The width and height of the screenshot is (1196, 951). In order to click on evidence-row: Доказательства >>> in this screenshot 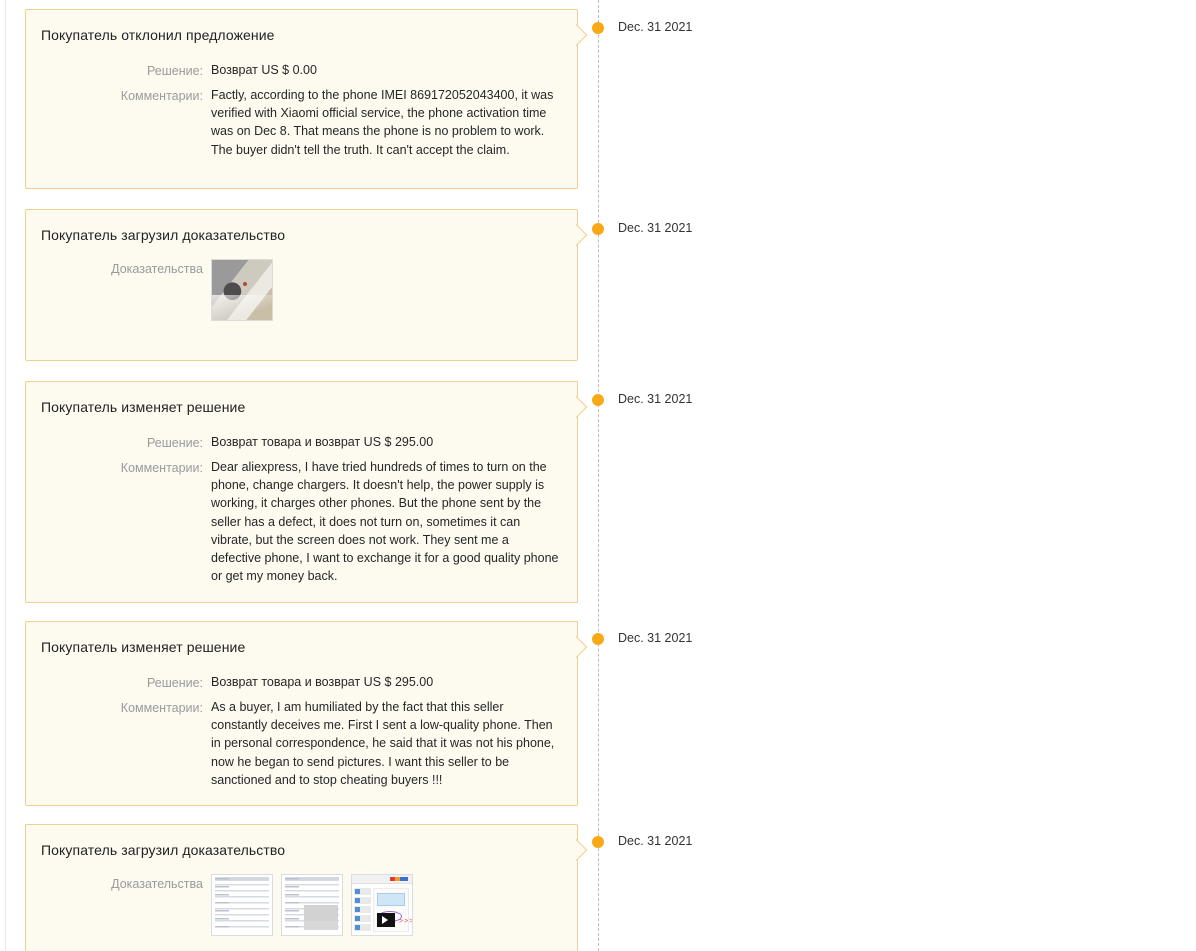, I will do `click(293, 905)`.